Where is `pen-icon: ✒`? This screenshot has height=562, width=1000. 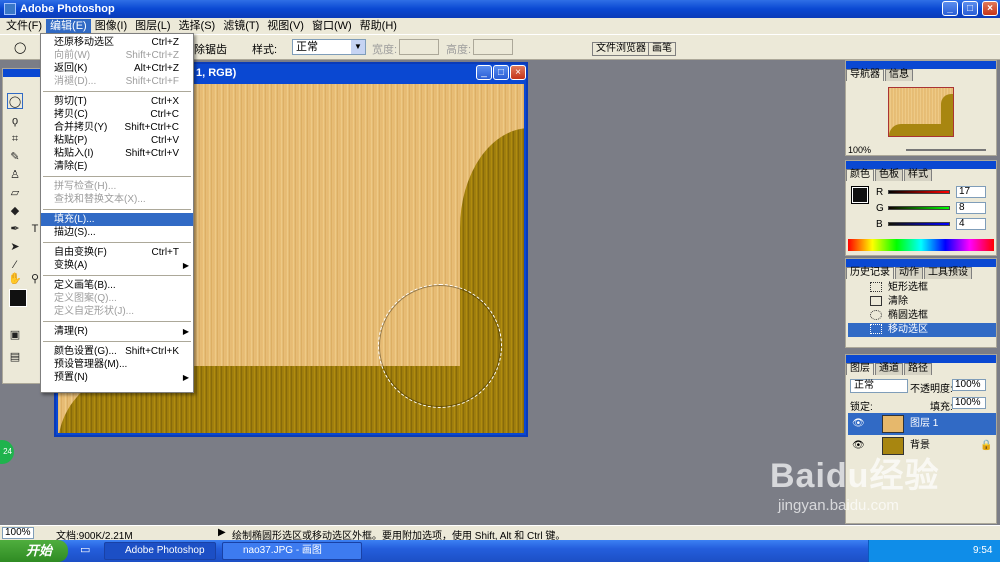 pen-icon: ✒ is located at coordinates (15, 229).